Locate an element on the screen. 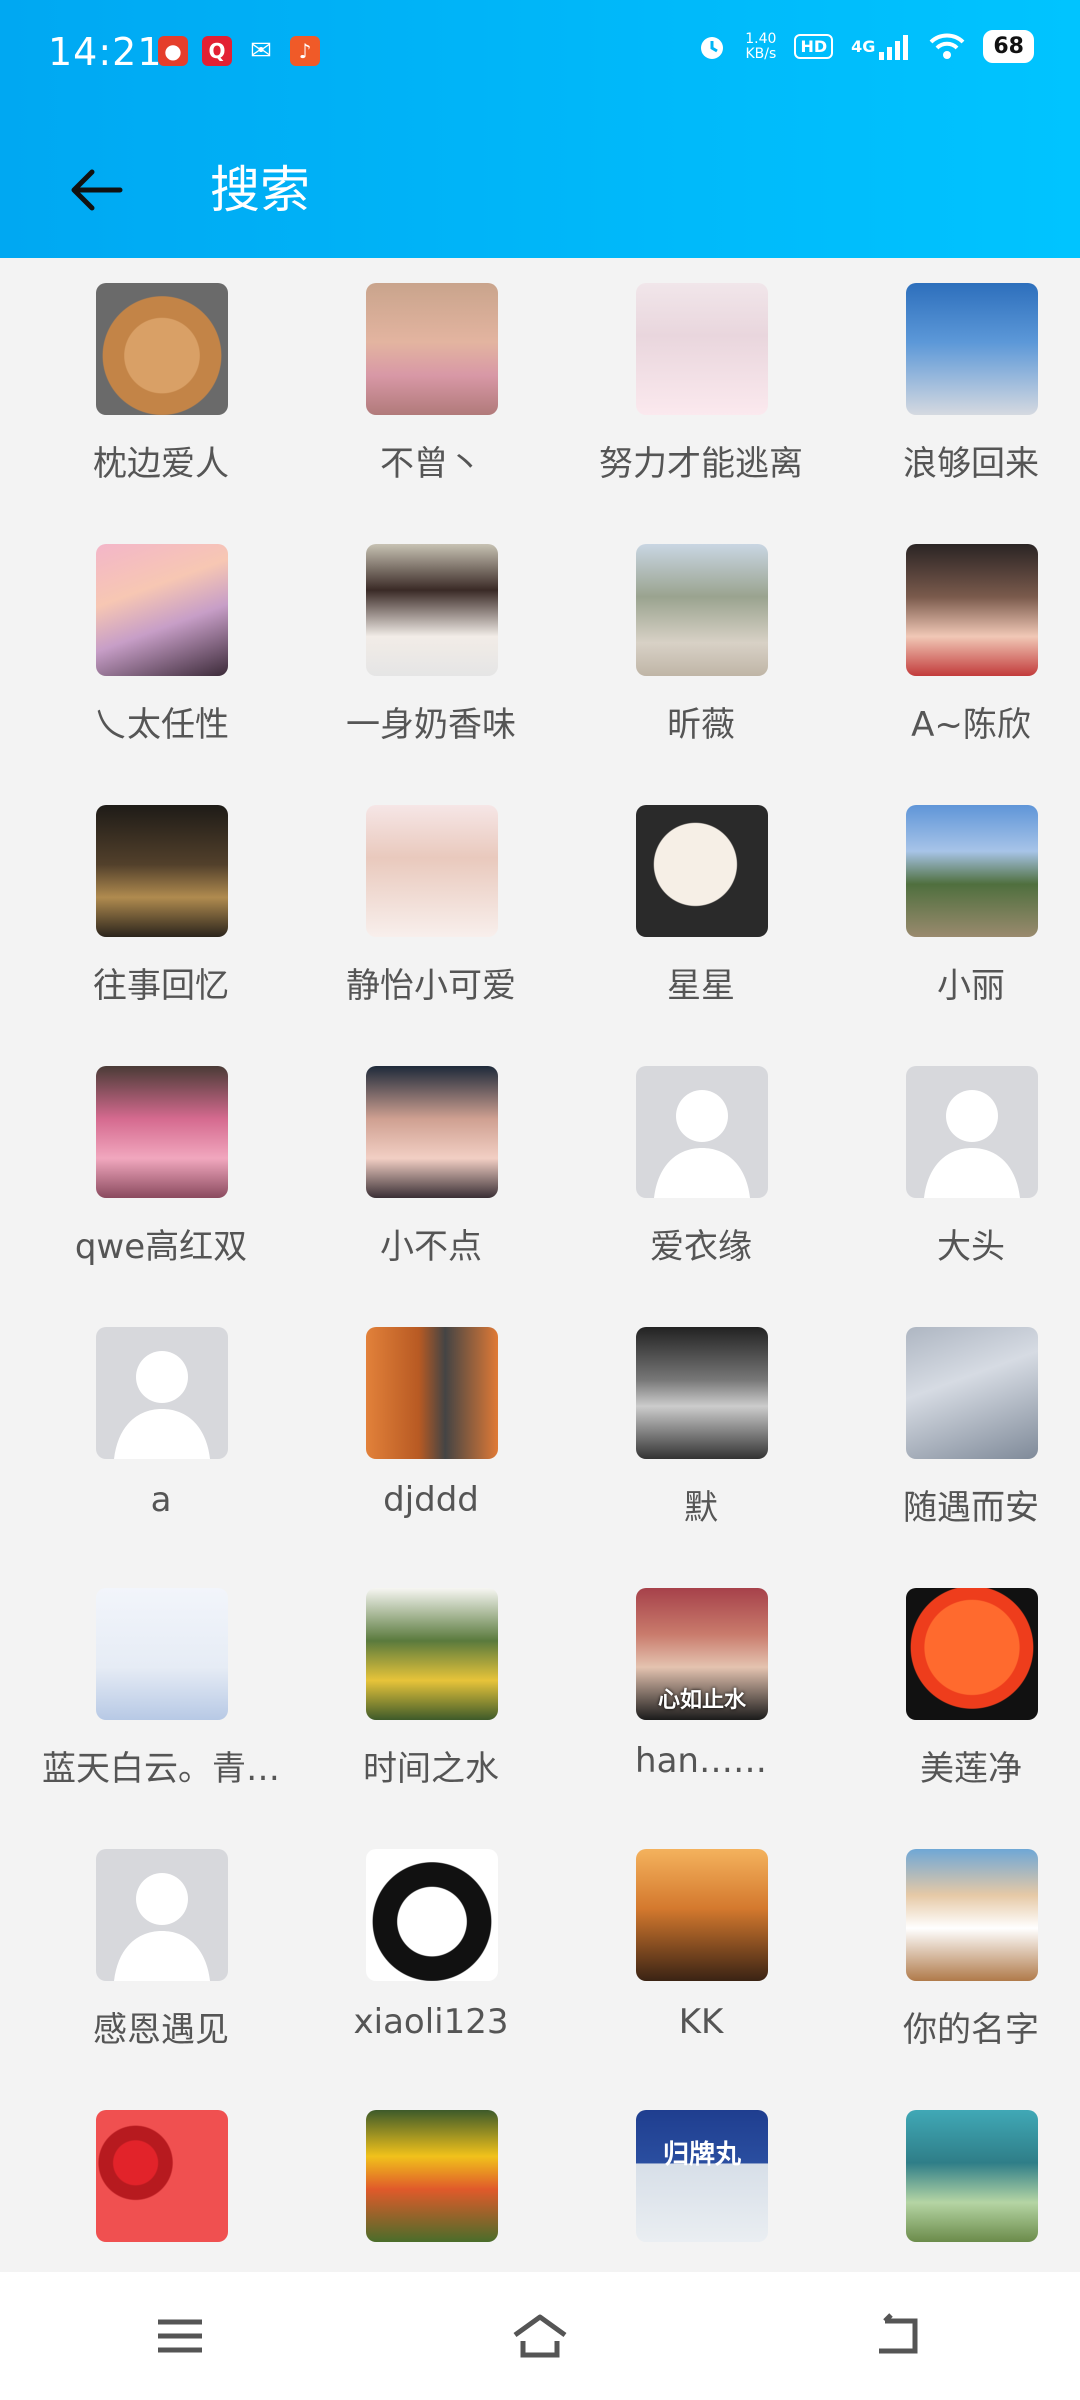  contact-item: 乀太任性 is located at coordinates (161, 649).